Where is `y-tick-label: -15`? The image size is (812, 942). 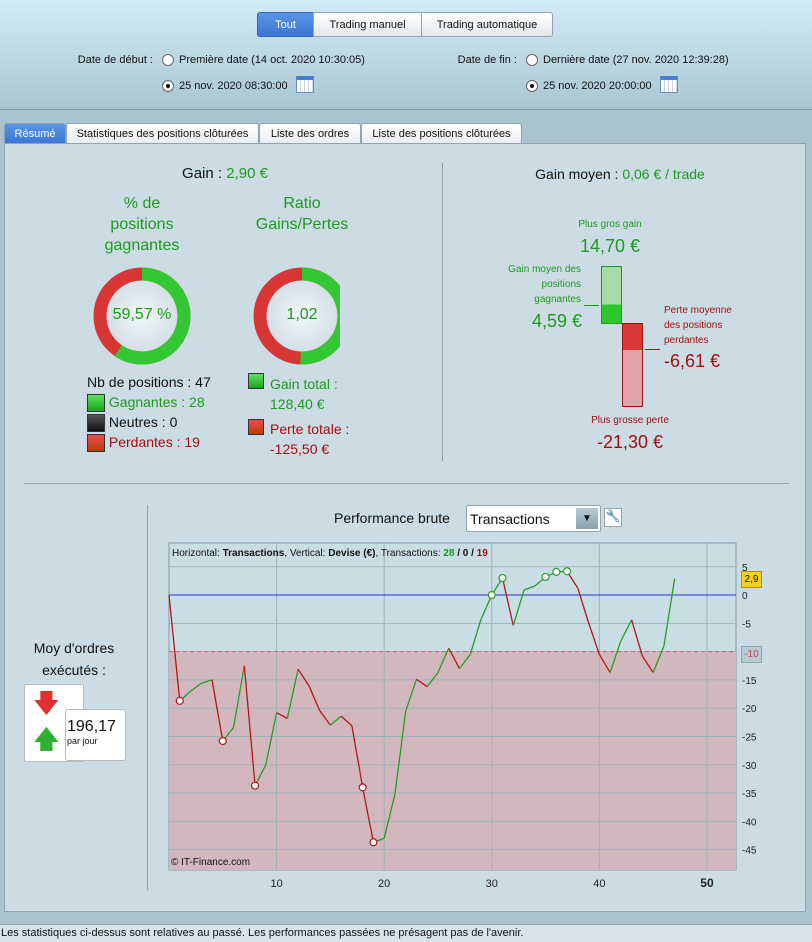
y-tick-label: -15 is located at coordinates (749, 681).